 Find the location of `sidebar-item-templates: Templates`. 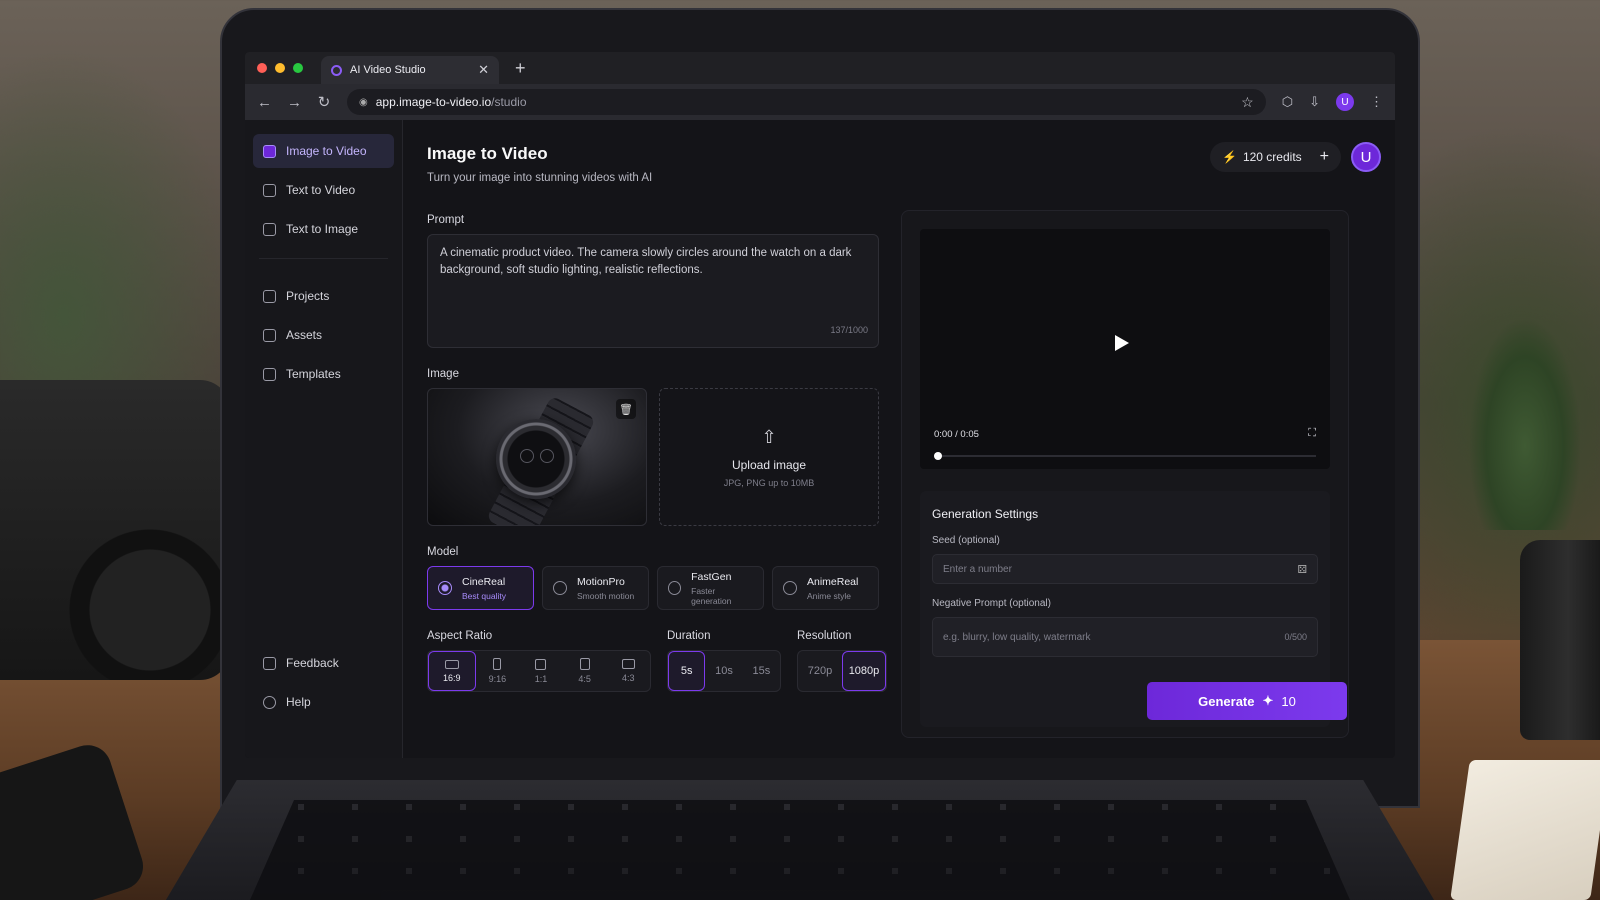

sidebar-item-templates: Templates is located at coordinates (323, 374).